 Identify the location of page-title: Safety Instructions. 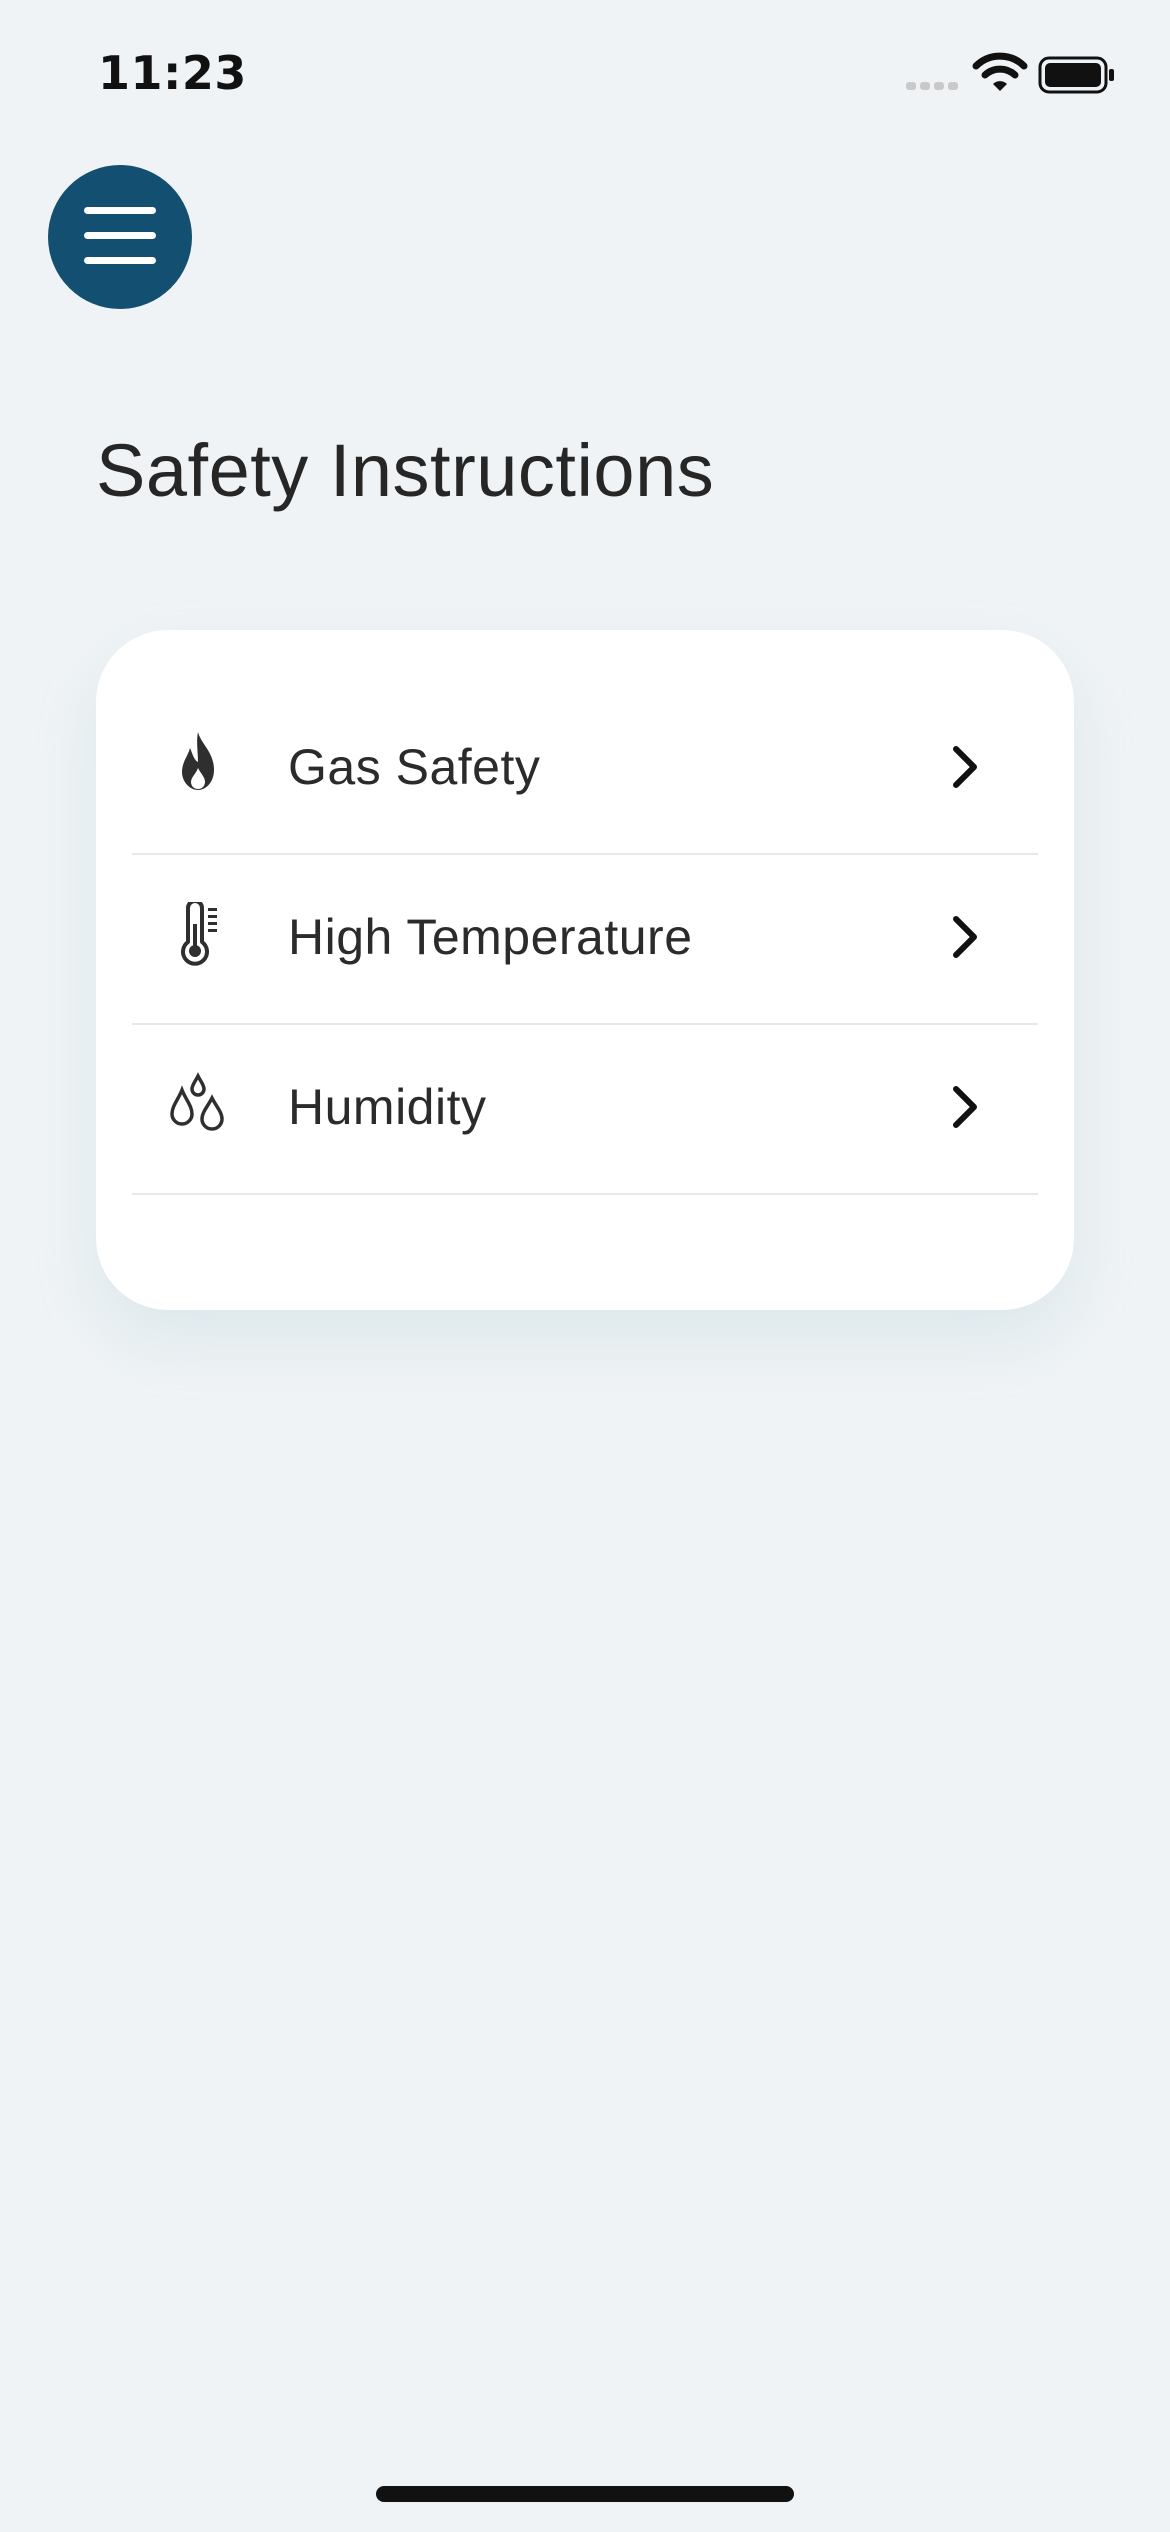
(405, 470).